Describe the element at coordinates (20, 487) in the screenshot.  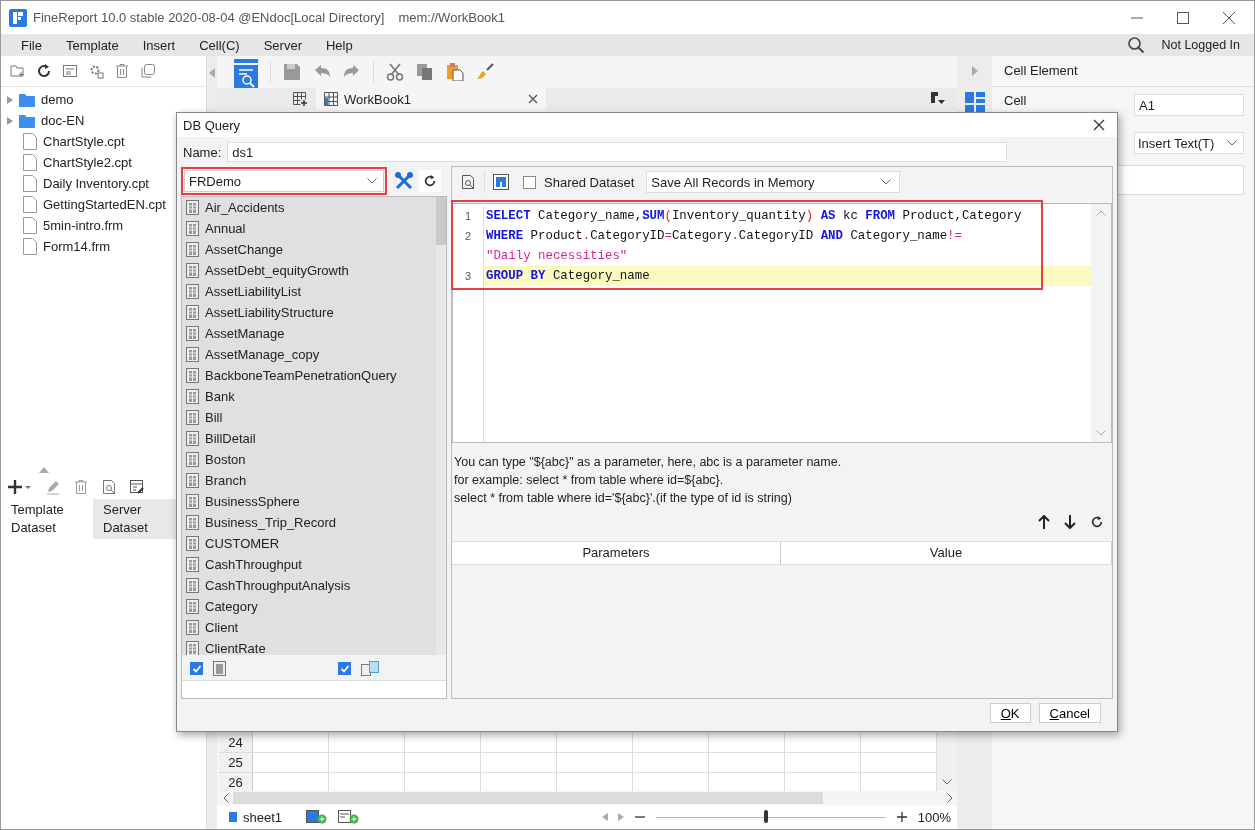
I see `add-dropdown-icon` at that location.